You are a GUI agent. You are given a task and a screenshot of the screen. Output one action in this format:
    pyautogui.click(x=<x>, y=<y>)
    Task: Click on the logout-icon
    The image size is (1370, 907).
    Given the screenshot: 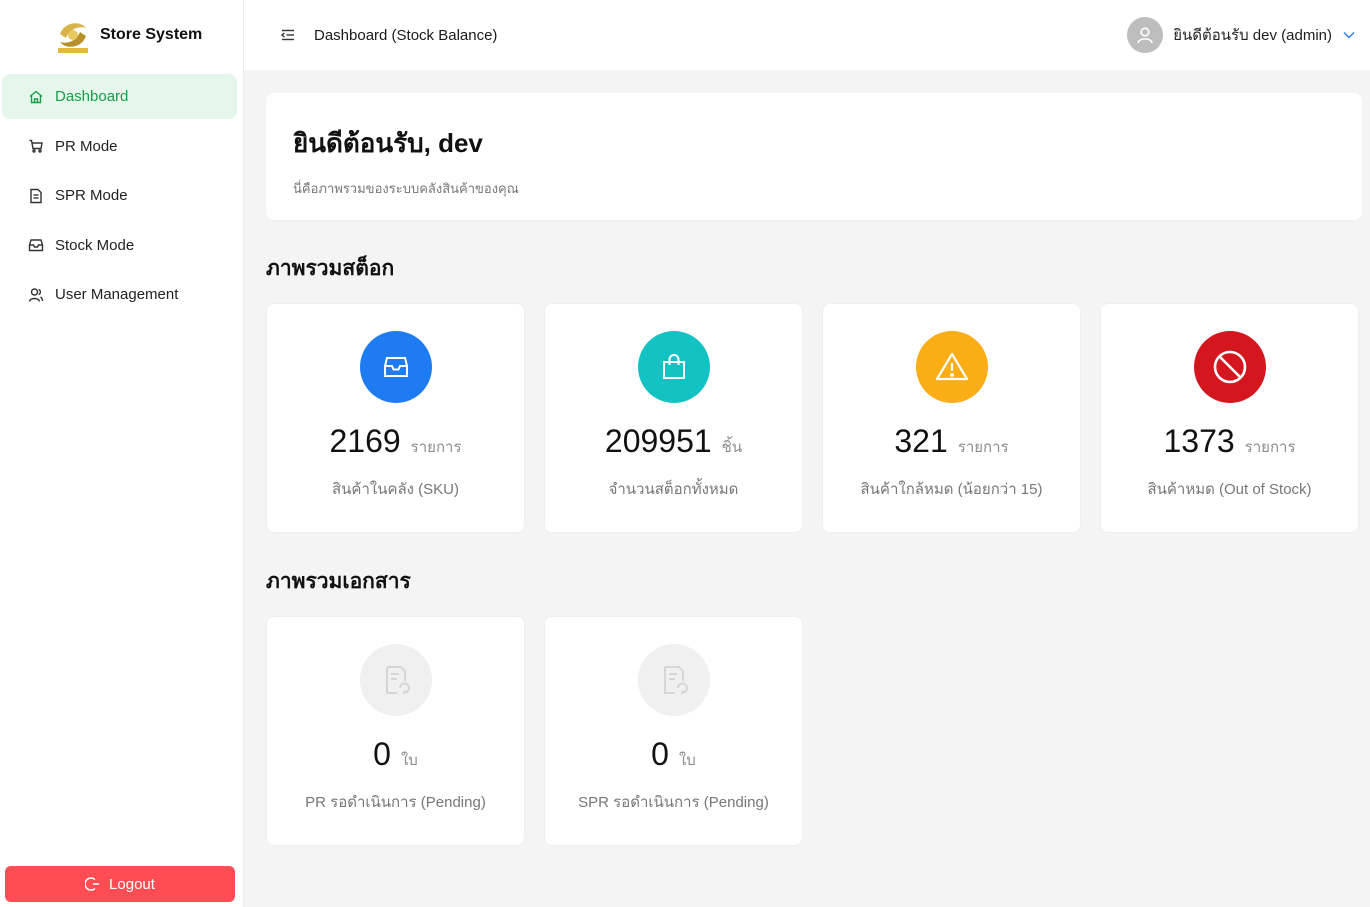 What is the action you would take?
    pyautogui.click(x=92, y=884)
    